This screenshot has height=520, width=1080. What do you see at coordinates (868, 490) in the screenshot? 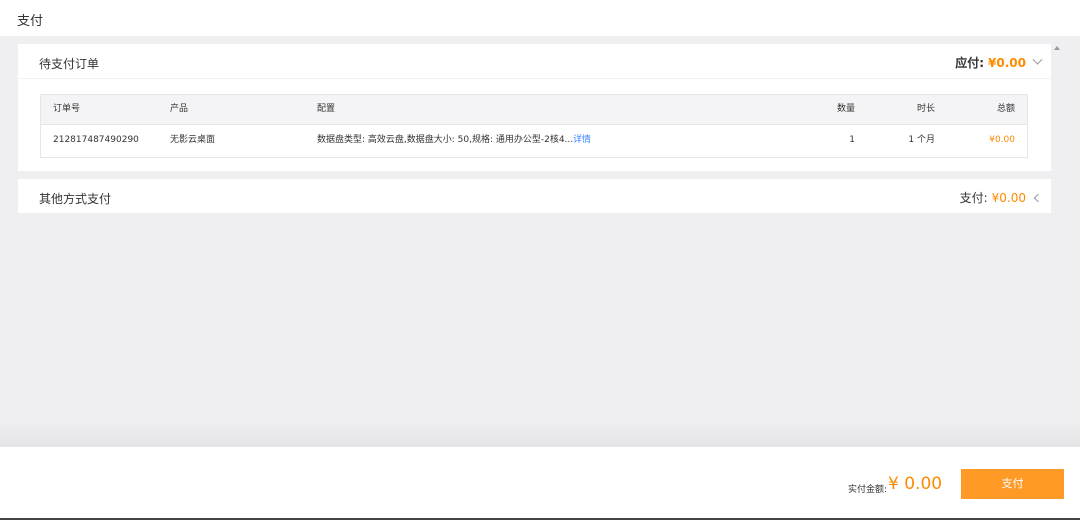
I see `actual-payment-label: 实付金额:` at bounding box center [868, 490].